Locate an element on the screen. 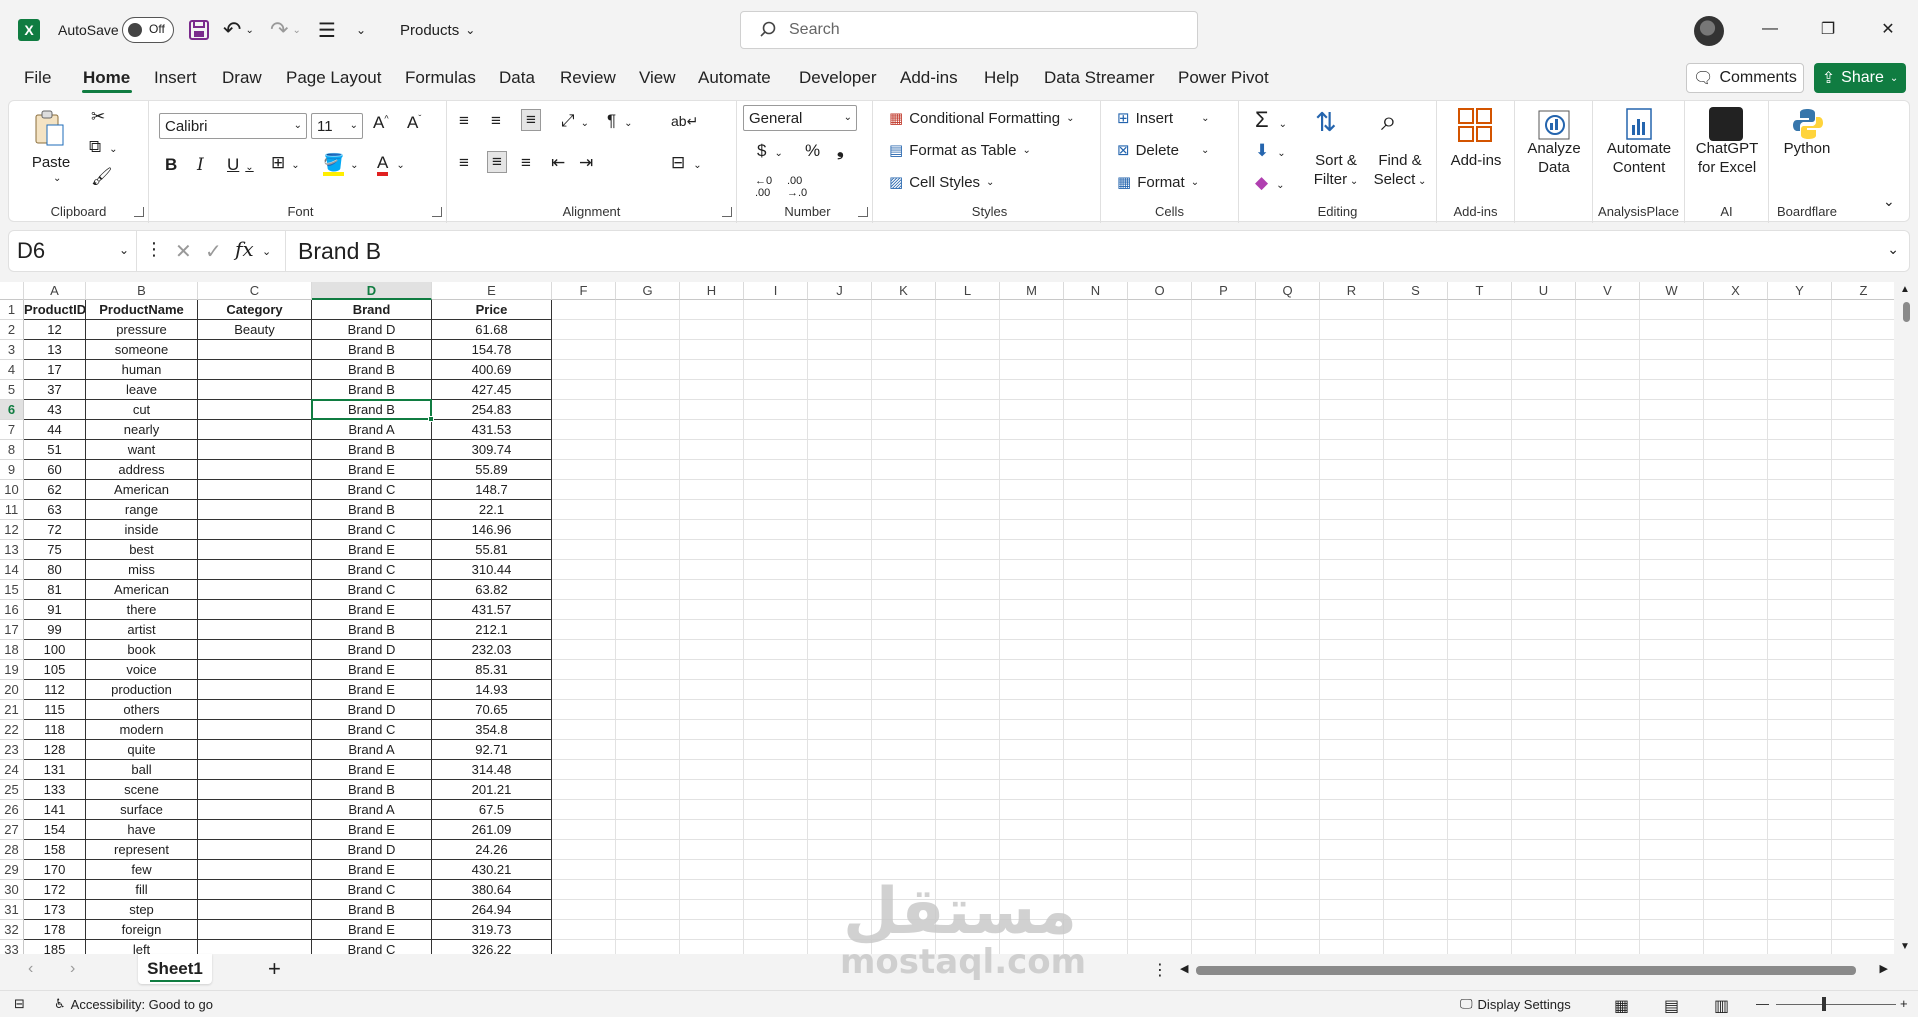  table-cell: 12 is located at coordinates (55, 330).